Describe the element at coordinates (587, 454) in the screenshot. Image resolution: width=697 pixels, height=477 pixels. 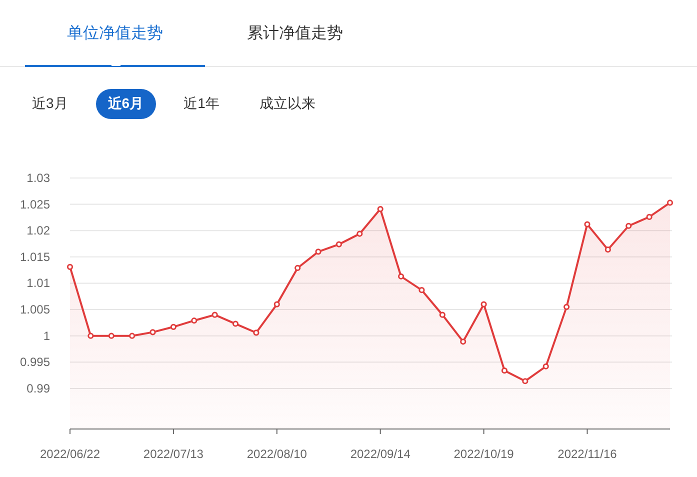
I see `x-tick-label: 2022/11/16` at that location.